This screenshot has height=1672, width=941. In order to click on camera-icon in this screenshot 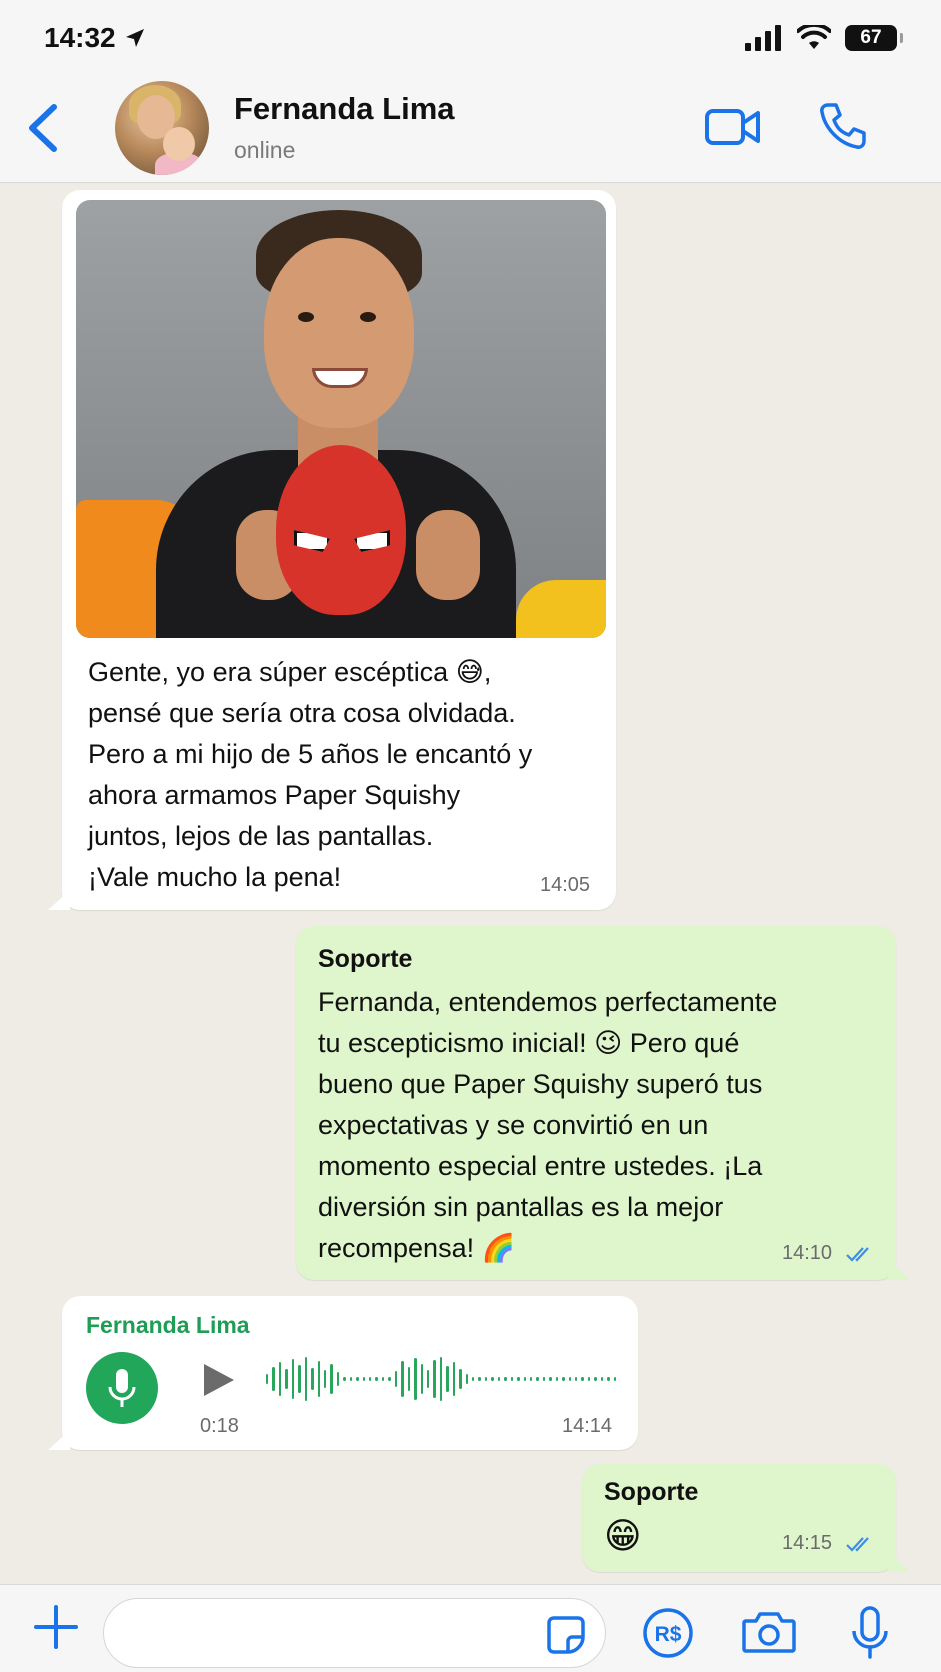, I will do `click(769, 1632)`.